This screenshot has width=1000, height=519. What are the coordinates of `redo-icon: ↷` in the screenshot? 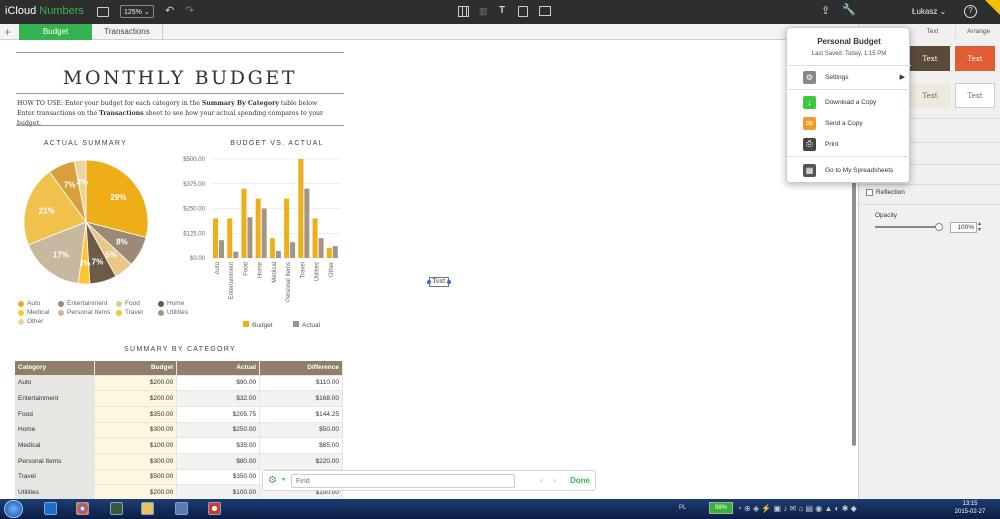 It's located at (189, 10).